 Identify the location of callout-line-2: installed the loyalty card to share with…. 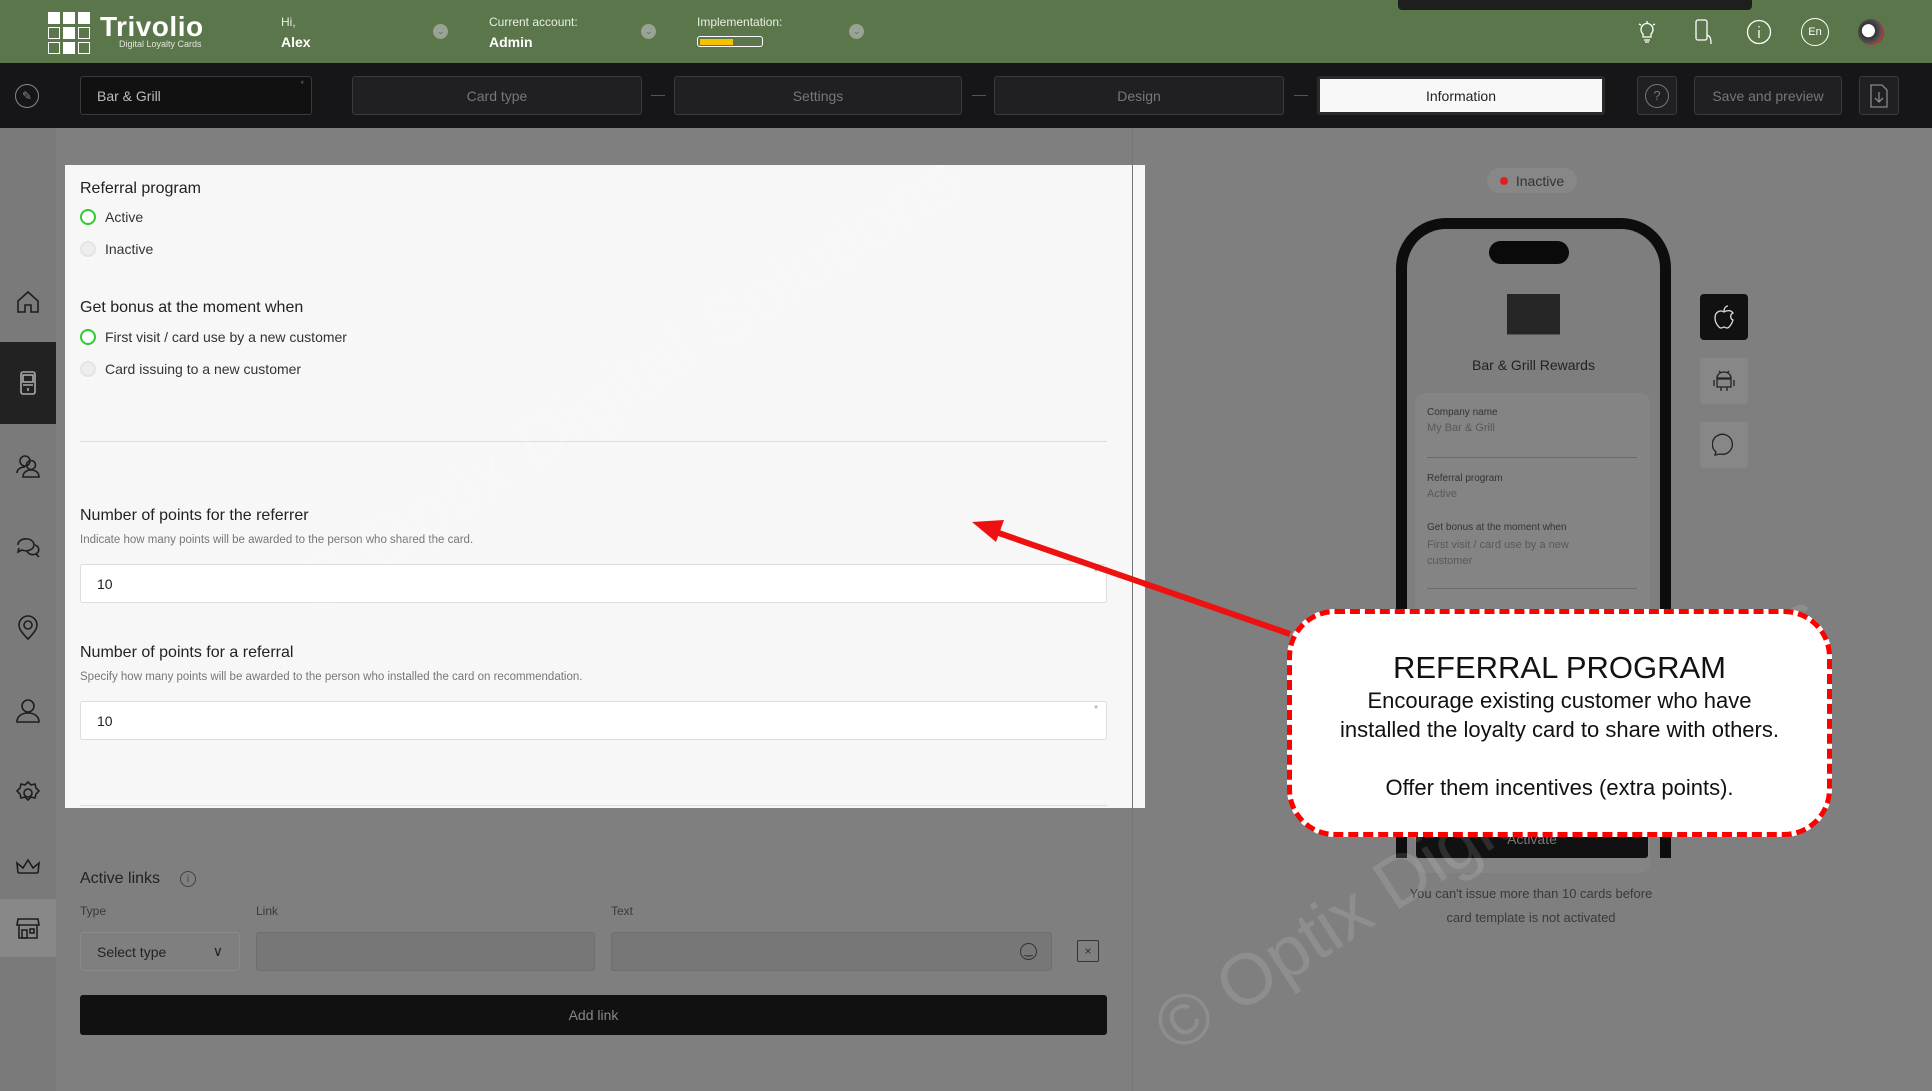
(1559, 729).